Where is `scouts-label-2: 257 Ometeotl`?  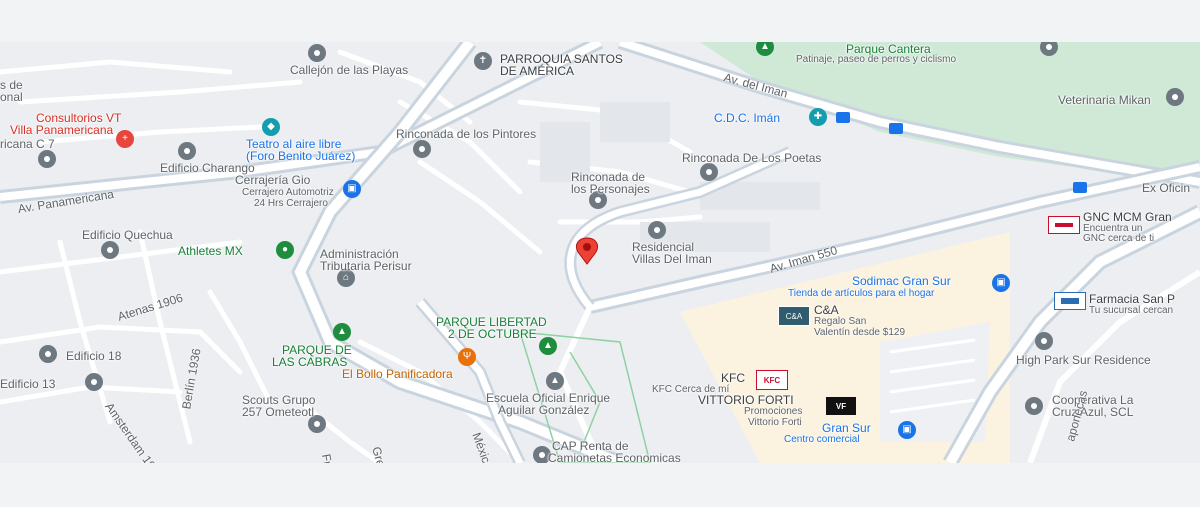 scouts-label-2: 257 Ometeotl is located at coordinates (278, 412).